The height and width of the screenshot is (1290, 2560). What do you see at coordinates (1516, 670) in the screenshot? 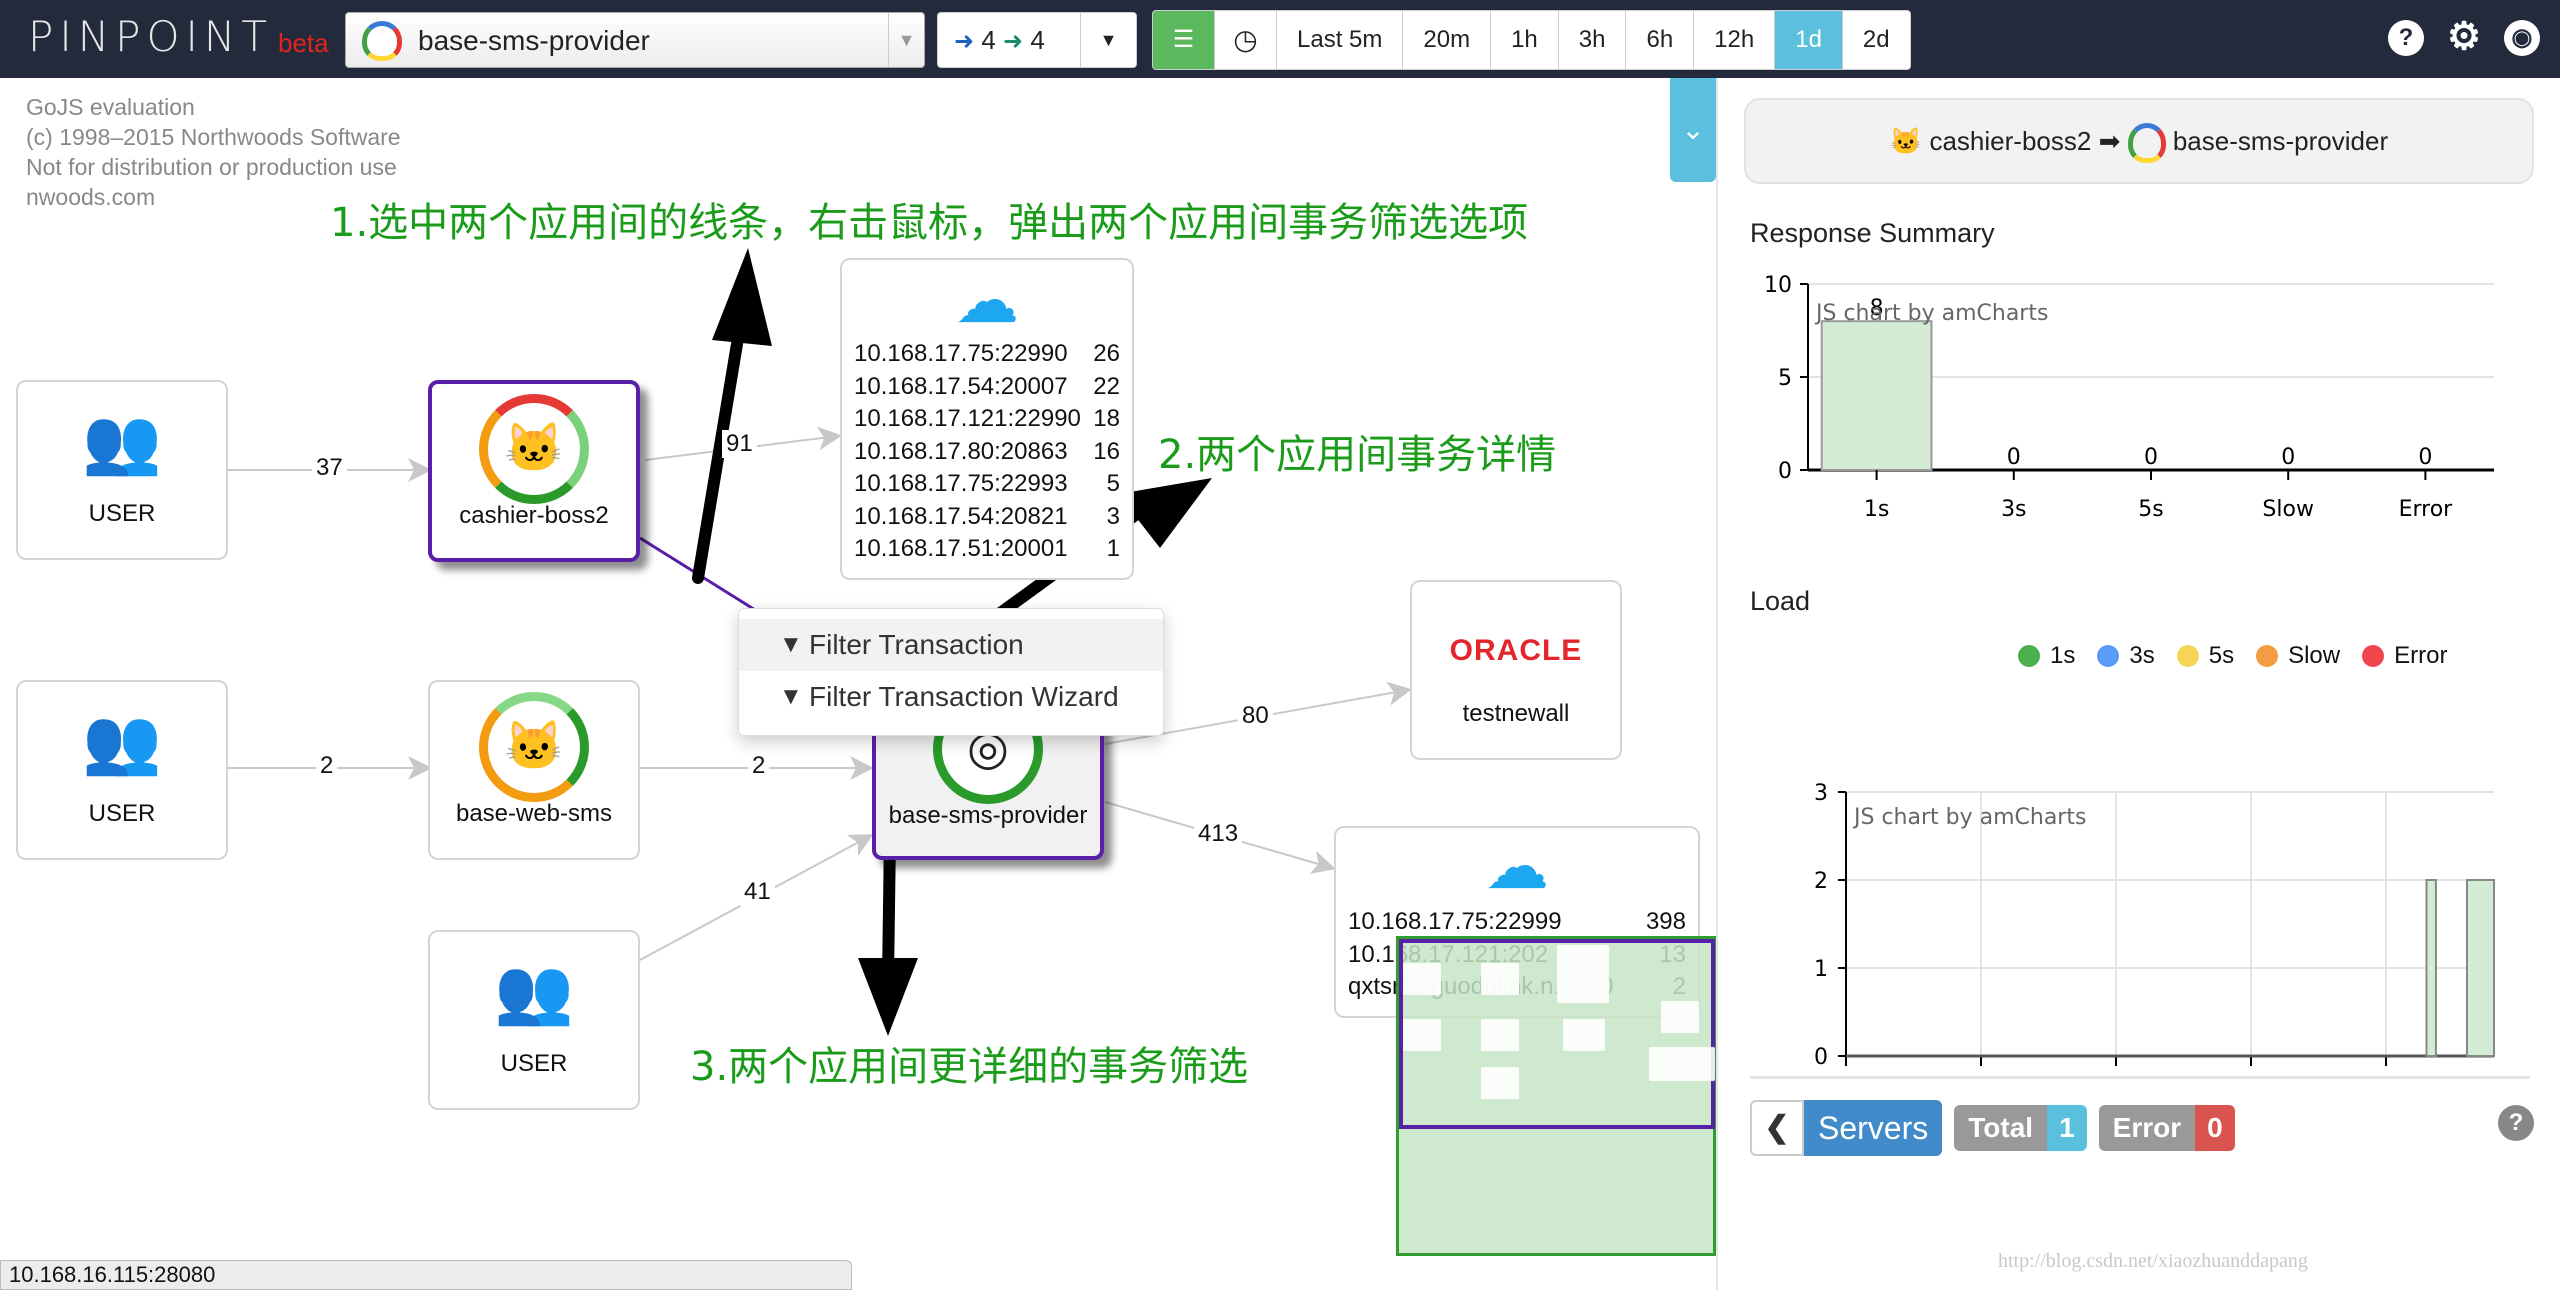
I see `node-oracle-testnewall: ORACLE testnewall` at bounding box center [1516, 670].